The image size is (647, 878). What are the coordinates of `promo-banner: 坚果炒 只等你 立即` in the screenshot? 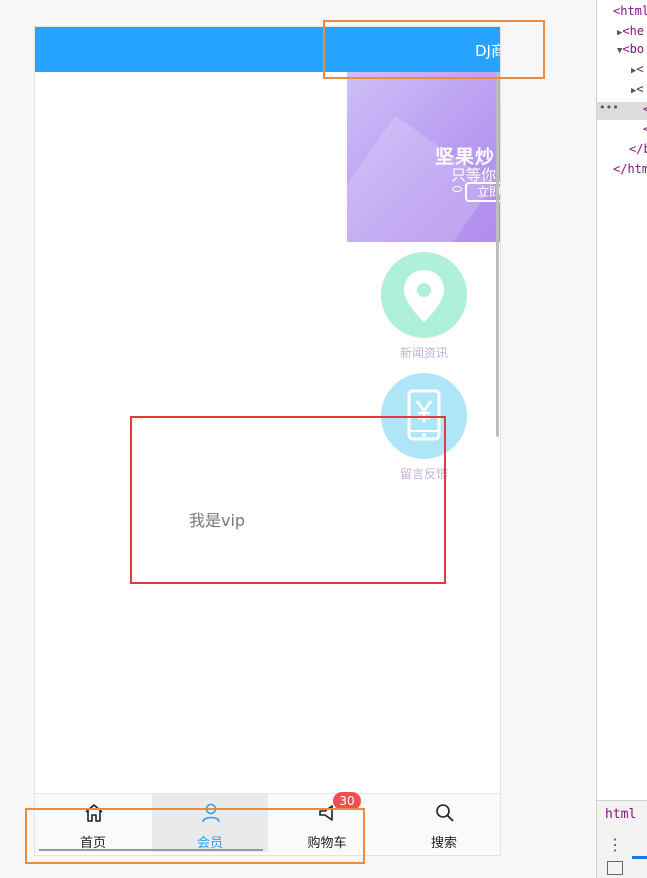 It's located at (423, 157).